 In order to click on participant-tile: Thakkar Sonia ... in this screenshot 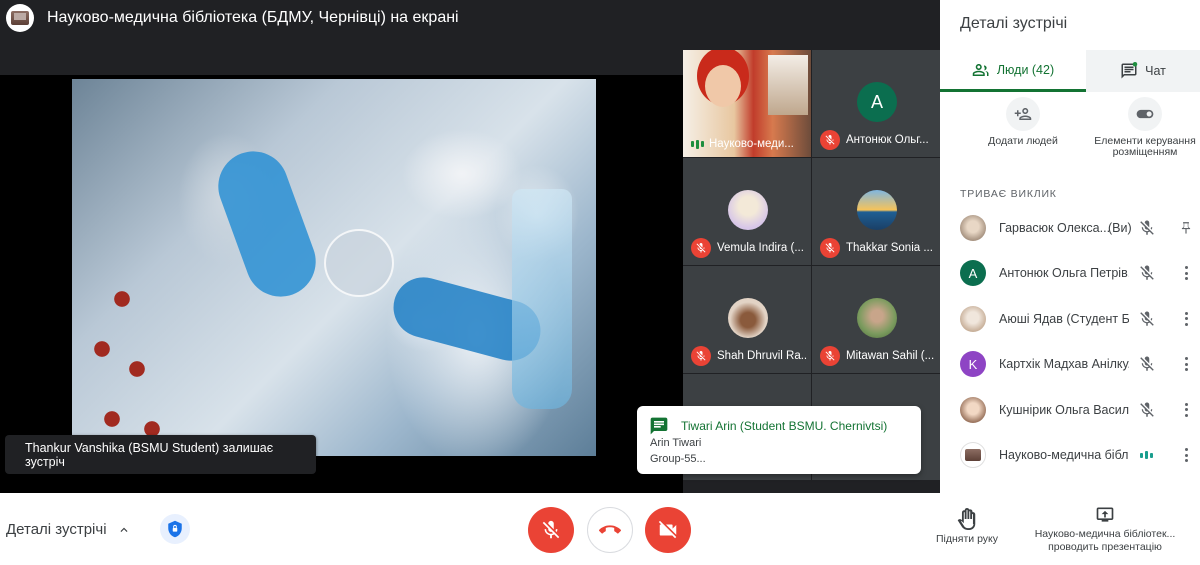, I will do `click(876, 211)`.